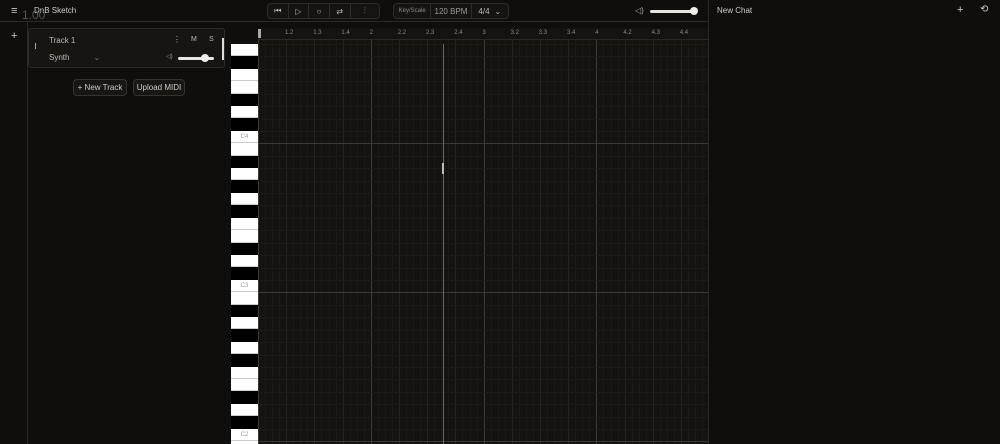 This screenshot has width=1000, height=444. I want to click on drag-handle-icon, so click(35, 46).